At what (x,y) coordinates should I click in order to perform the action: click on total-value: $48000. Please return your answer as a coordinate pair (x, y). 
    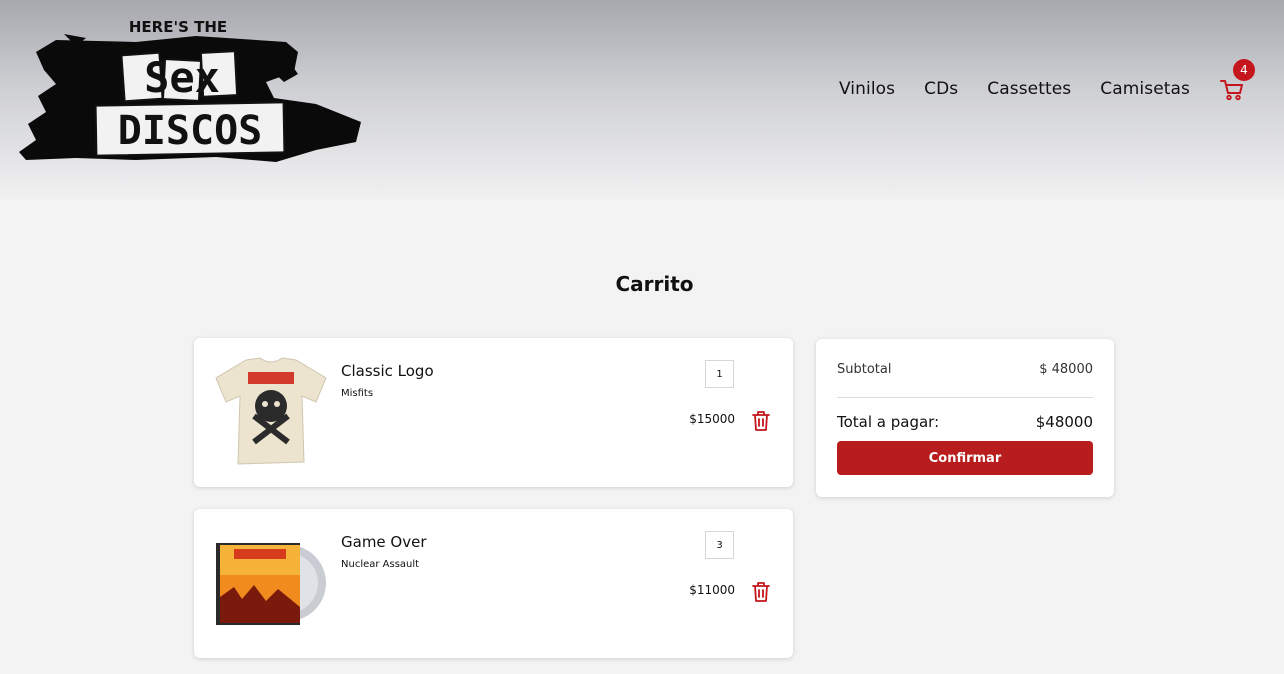
    Looking at the image, I should click on (1064, 422).